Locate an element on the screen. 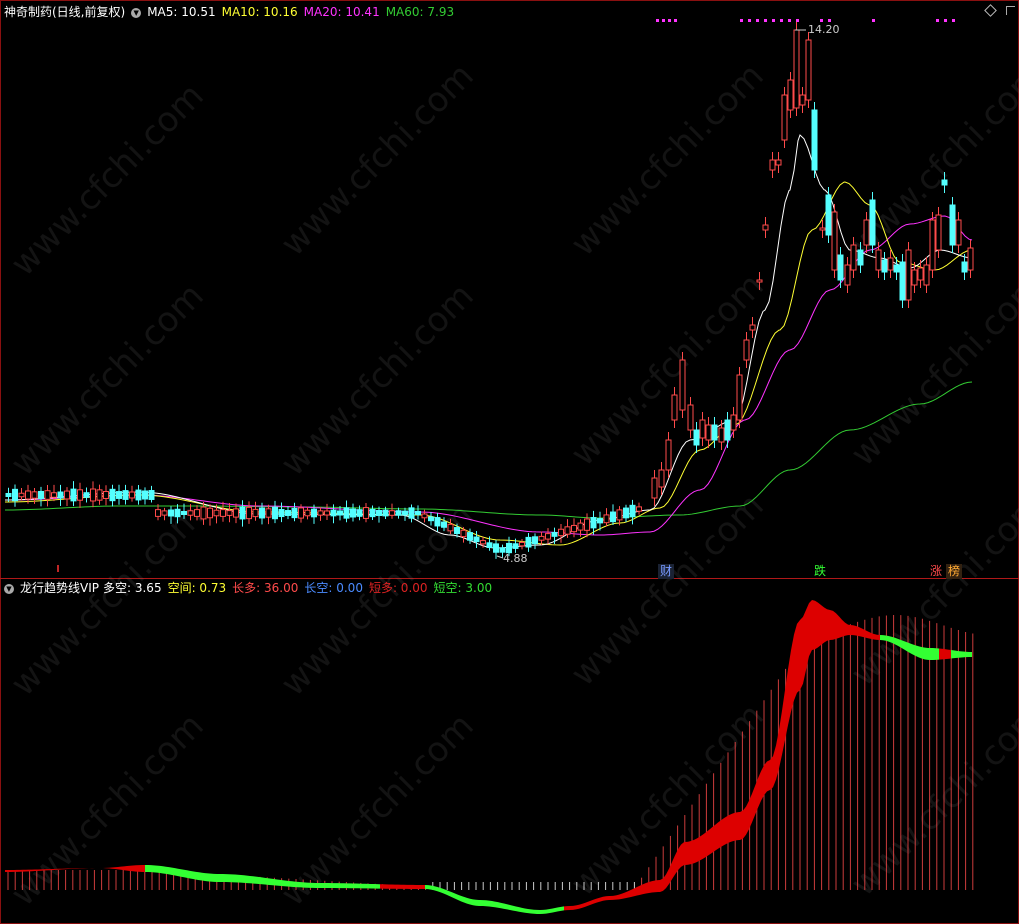 This screenshot has height=924, width=1019. event-marker-die: 跌 is located at coordinates (820, 571).